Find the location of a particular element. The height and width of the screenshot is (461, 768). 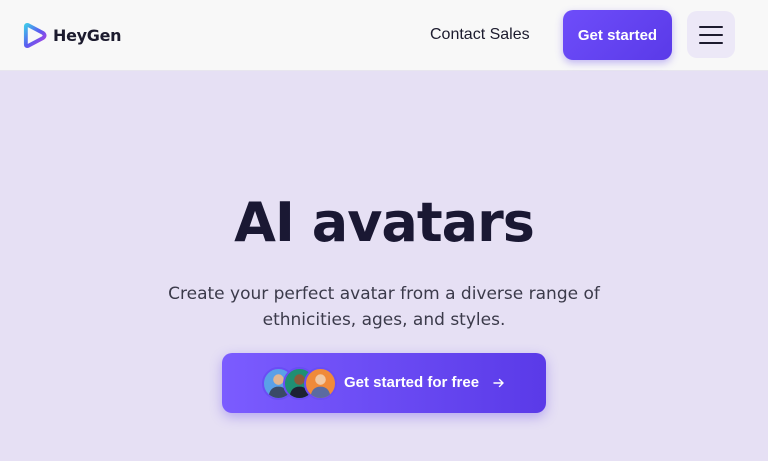

contact-sales-link: Contact Sales is located at coordinates (480, 35).